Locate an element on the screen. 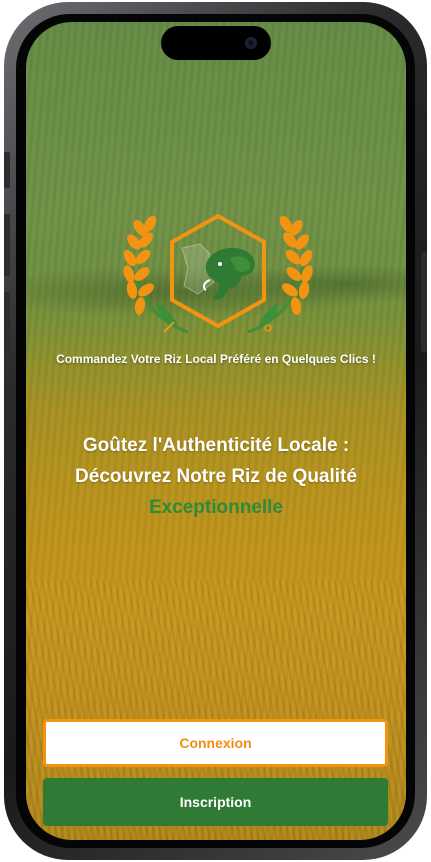 Image resolution: width=431 pixels, height=862 pixels. dynamic-island is located at coordinates (216, 43).